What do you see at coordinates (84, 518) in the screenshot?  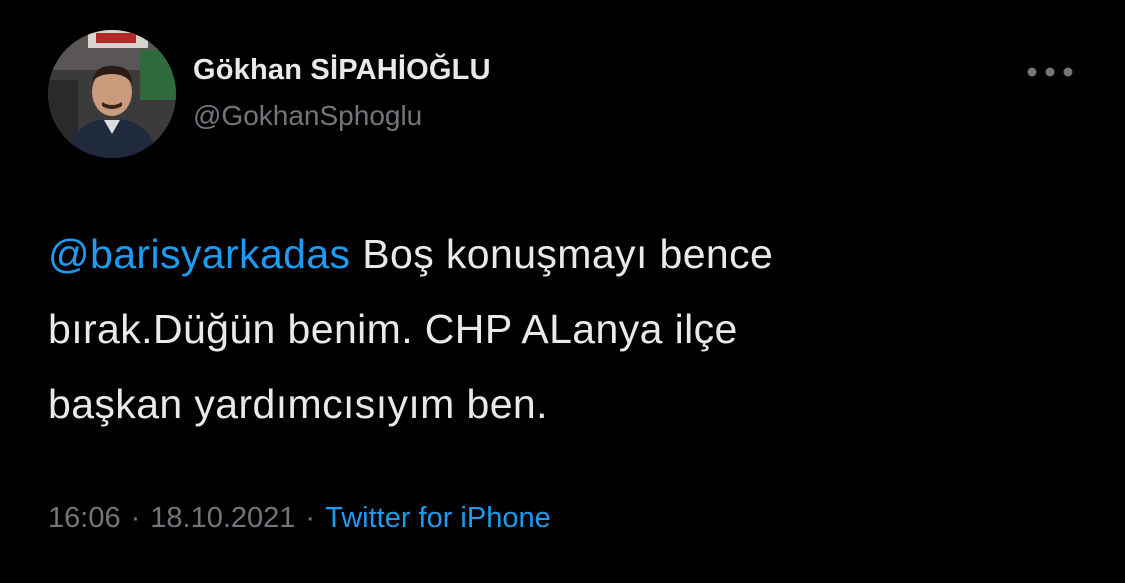 I see `tweet-time: 16:06` at bounding box center [84, 518].